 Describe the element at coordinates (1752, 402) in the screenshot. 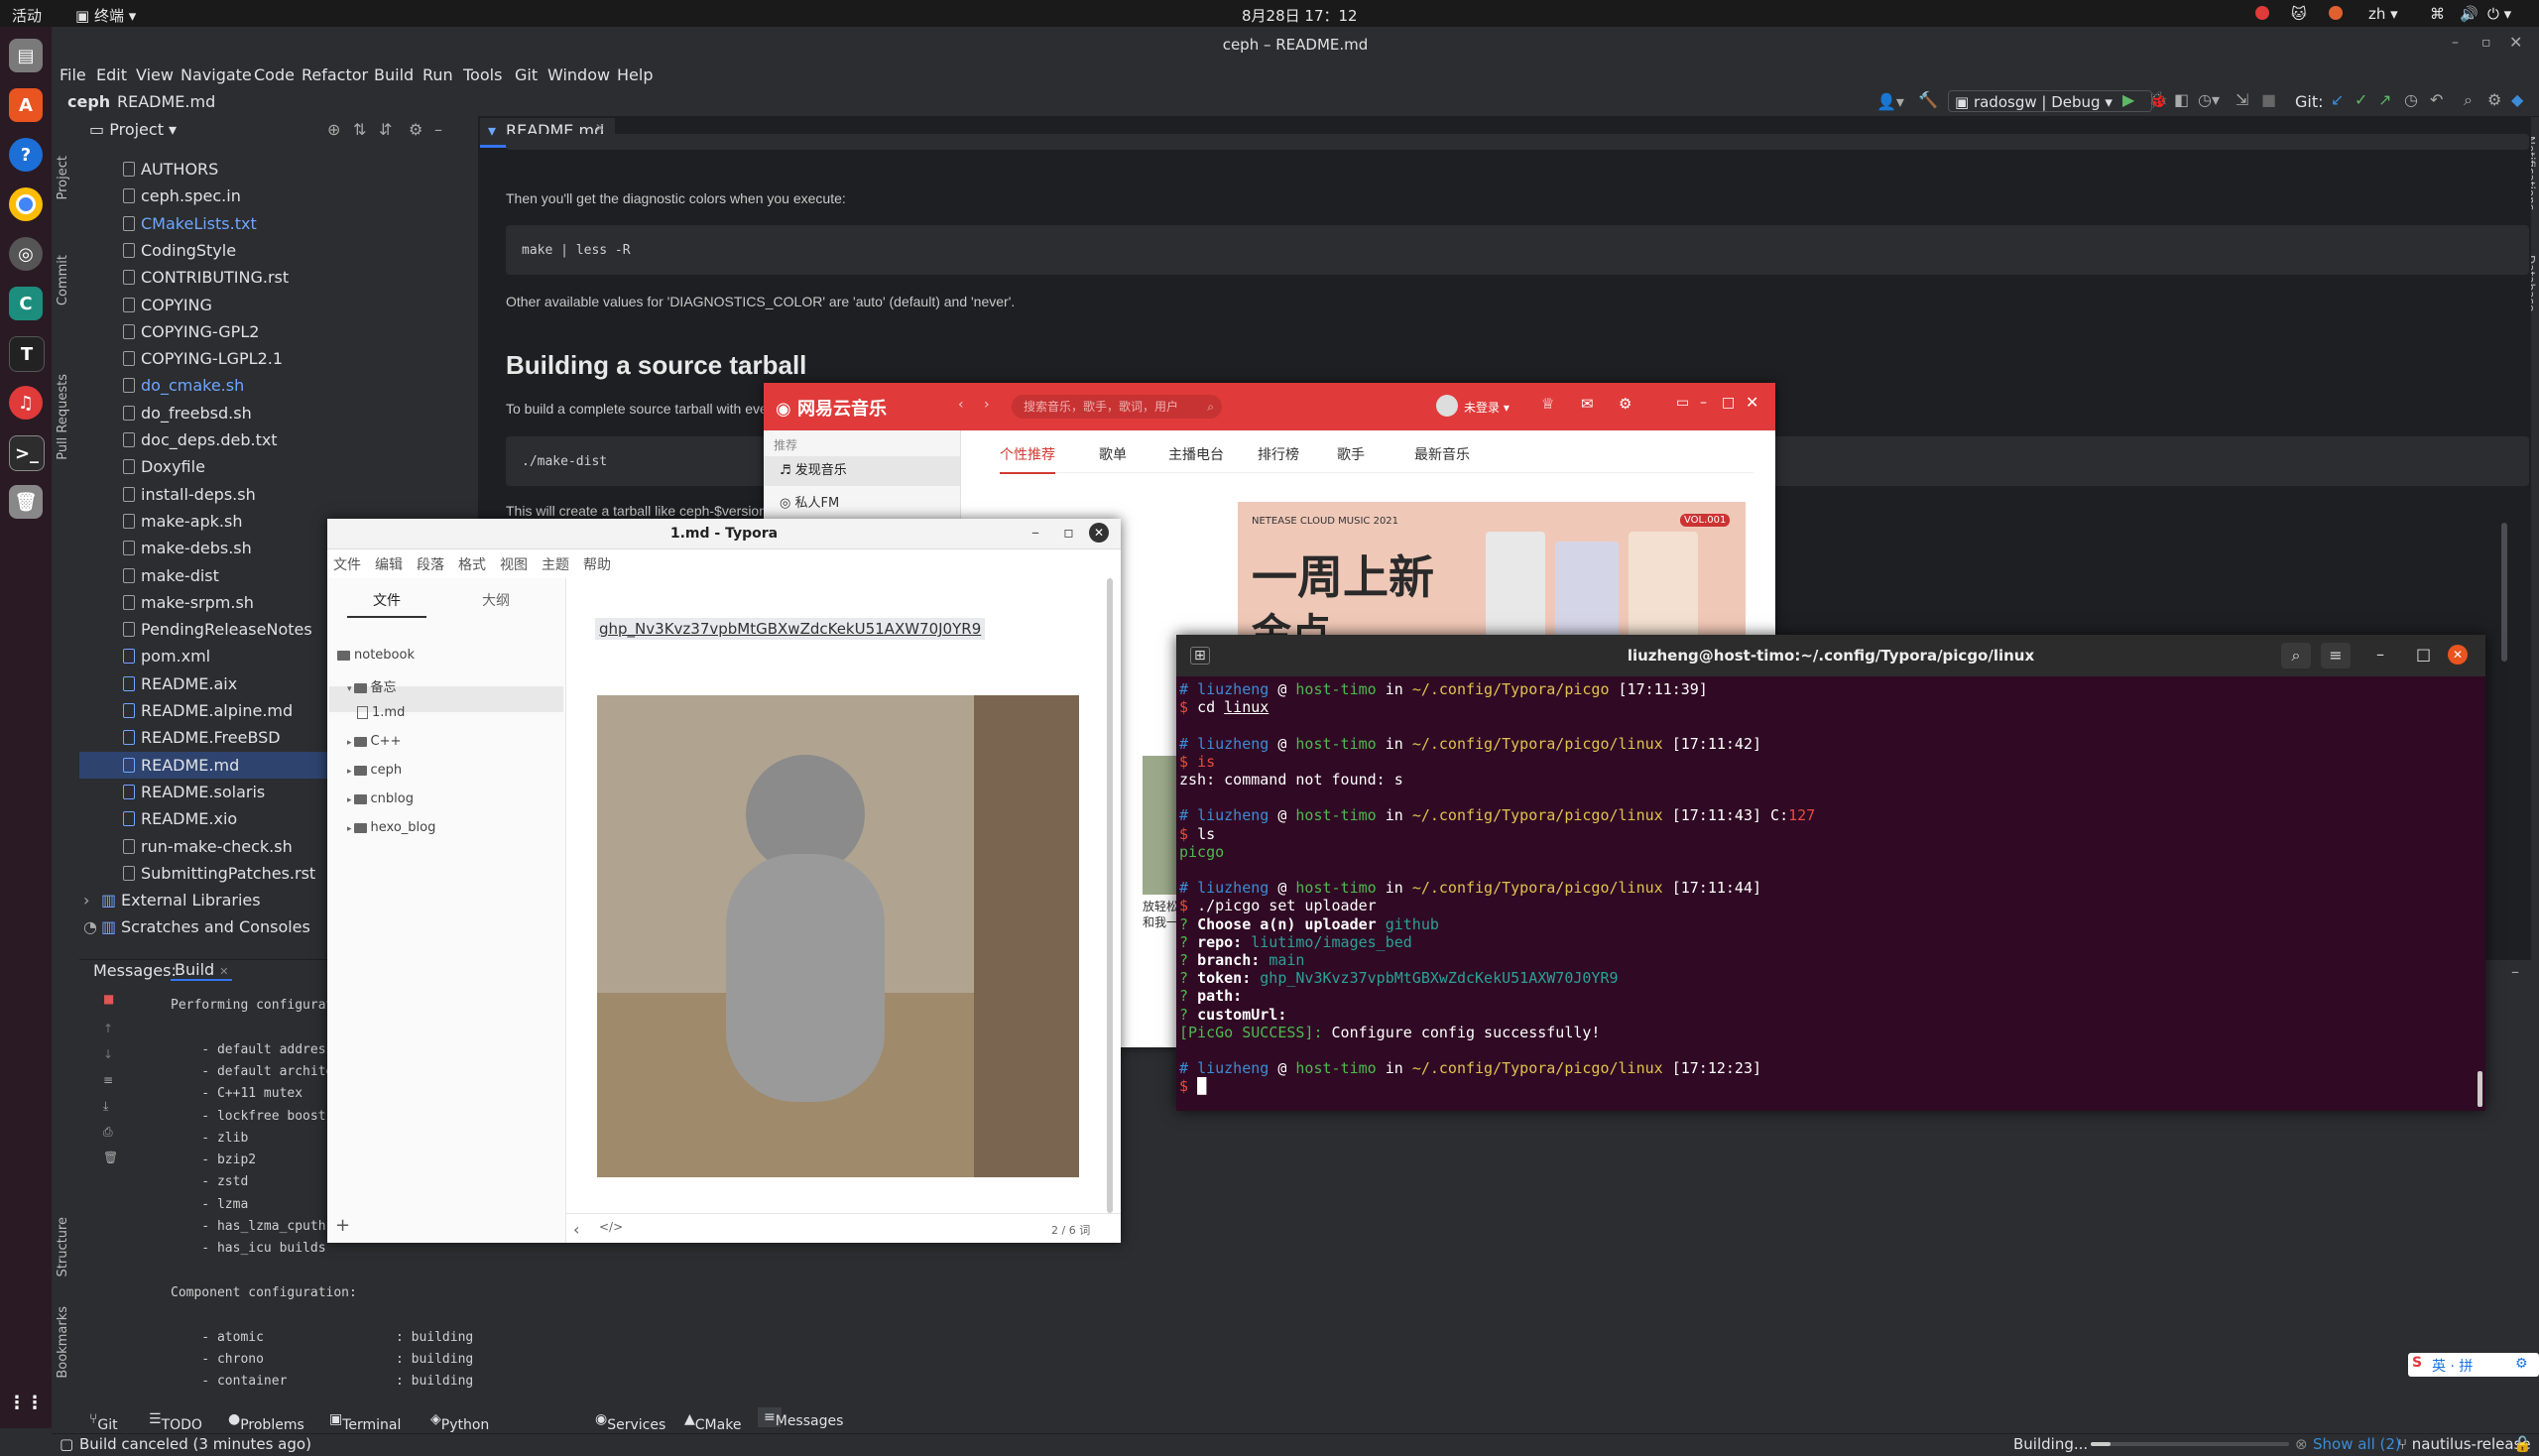

I see `netease-close-icon: ✕` at that location.